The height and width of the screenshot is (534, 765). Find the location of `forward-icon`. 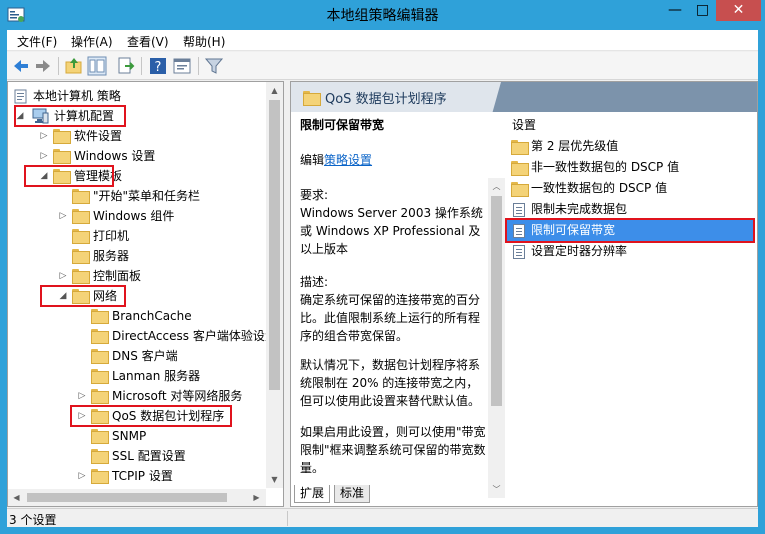

forward-icon is located at coordinates (43, 66).